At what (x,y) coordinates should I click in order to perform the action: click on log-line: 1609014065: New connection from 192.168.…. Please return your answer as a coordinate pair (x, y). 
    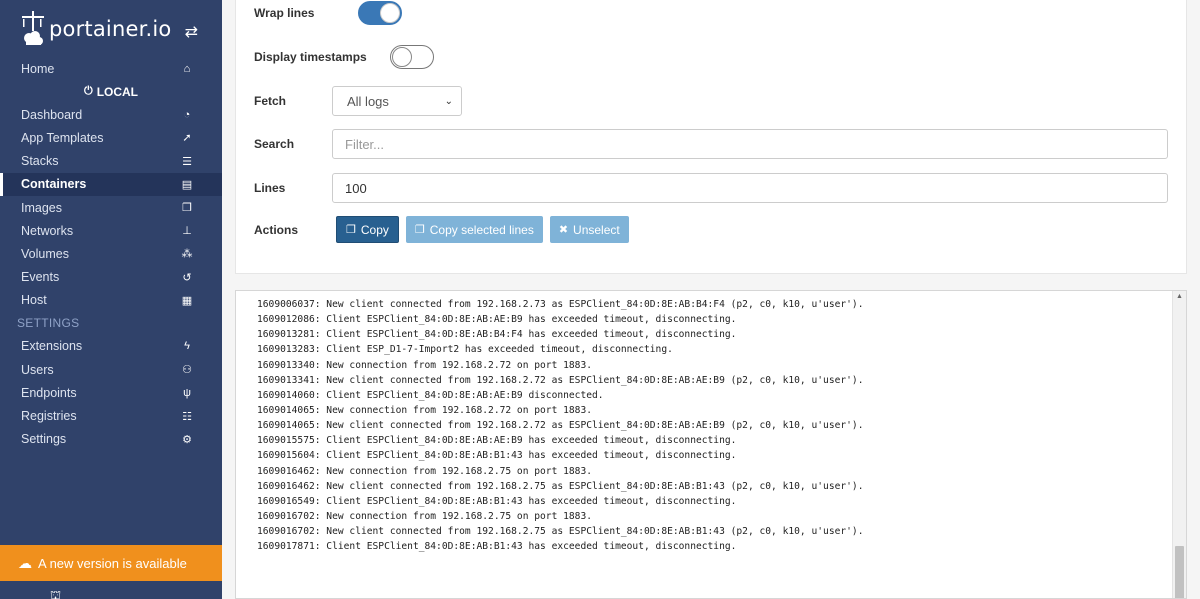
    Looking at the image, I should click on (560, 410).